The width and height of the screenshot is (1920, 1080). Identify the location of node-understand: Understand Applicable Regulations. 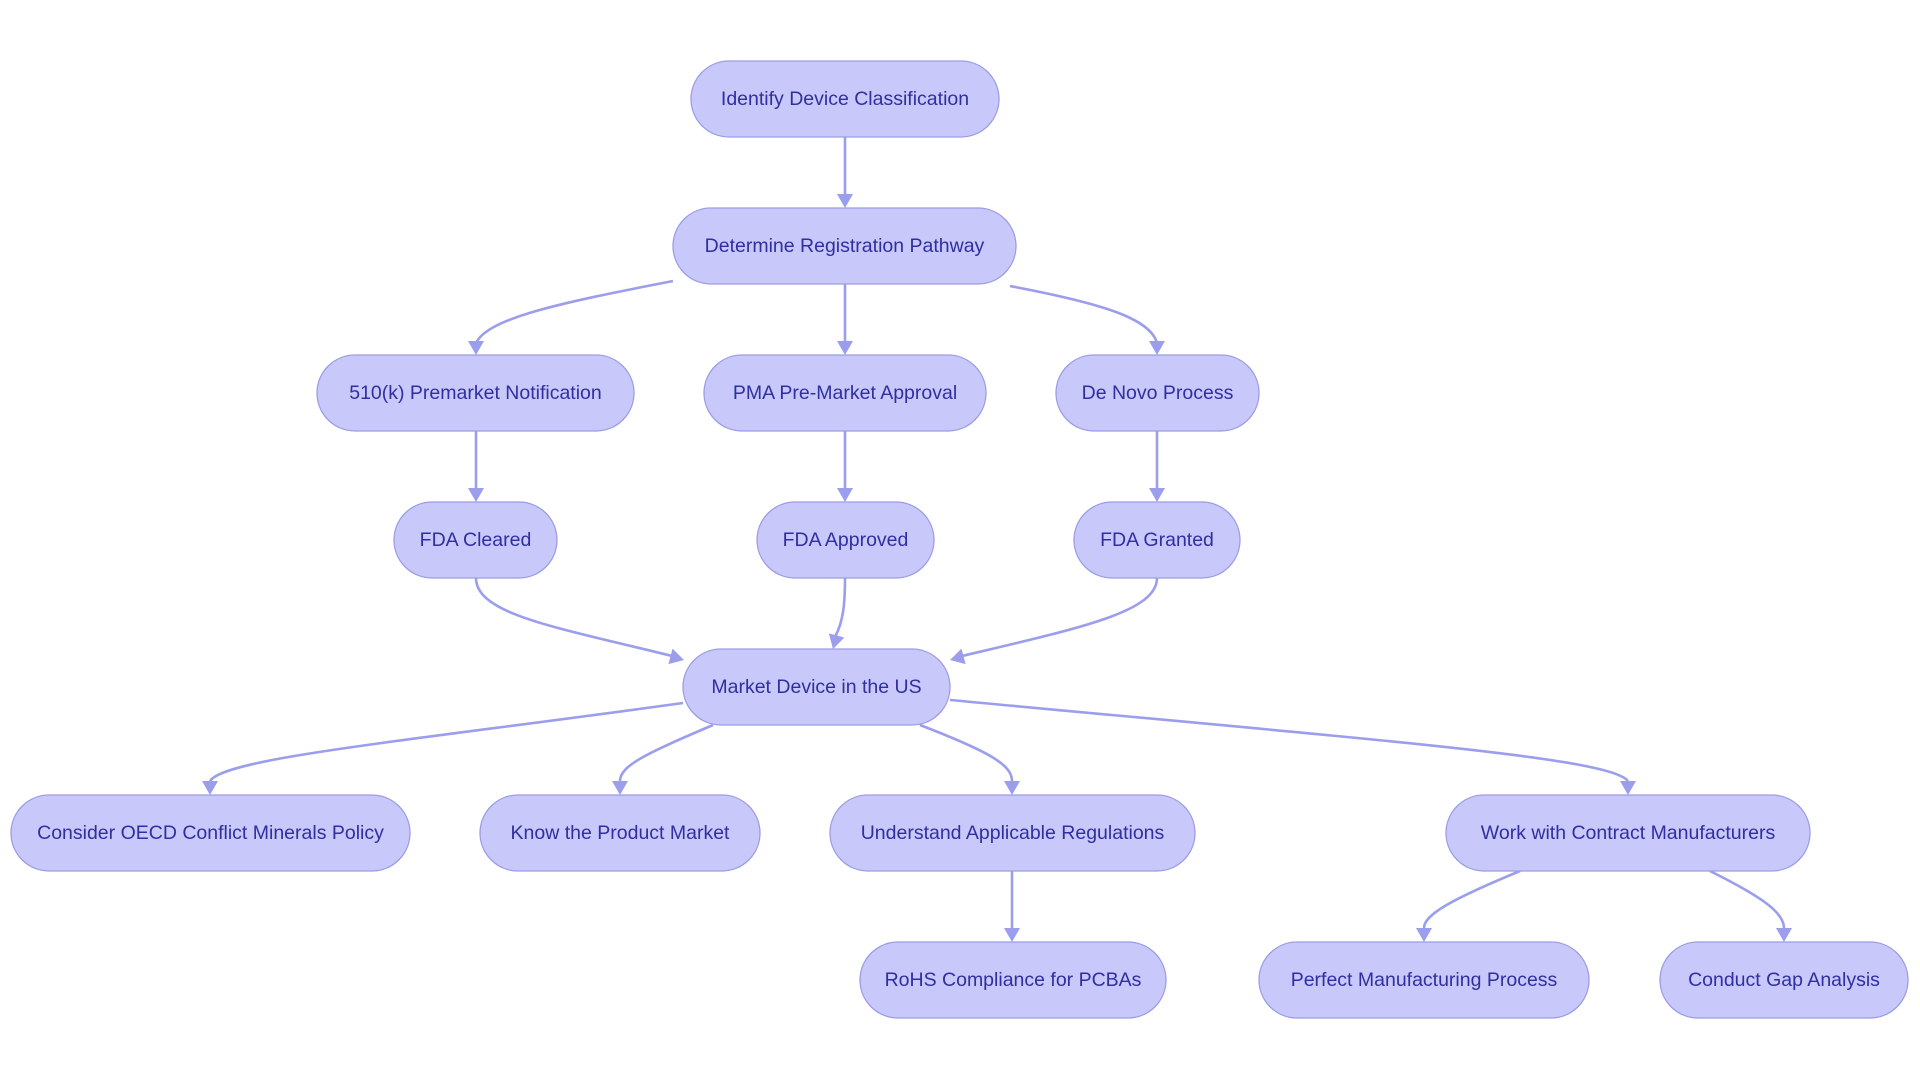
(1012, 833).